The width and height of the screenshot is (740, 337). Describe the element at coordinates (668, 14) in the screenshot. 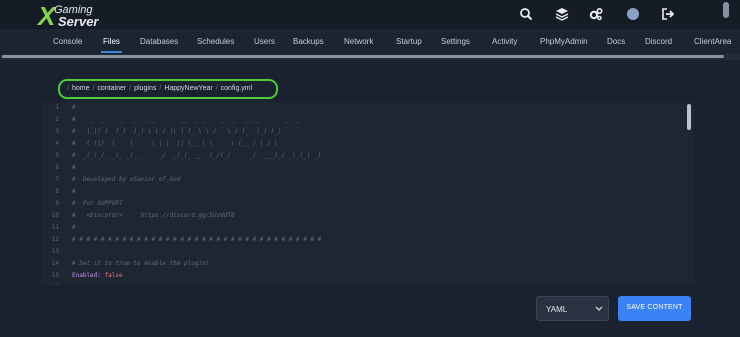

I see `logout-icon` at that location.